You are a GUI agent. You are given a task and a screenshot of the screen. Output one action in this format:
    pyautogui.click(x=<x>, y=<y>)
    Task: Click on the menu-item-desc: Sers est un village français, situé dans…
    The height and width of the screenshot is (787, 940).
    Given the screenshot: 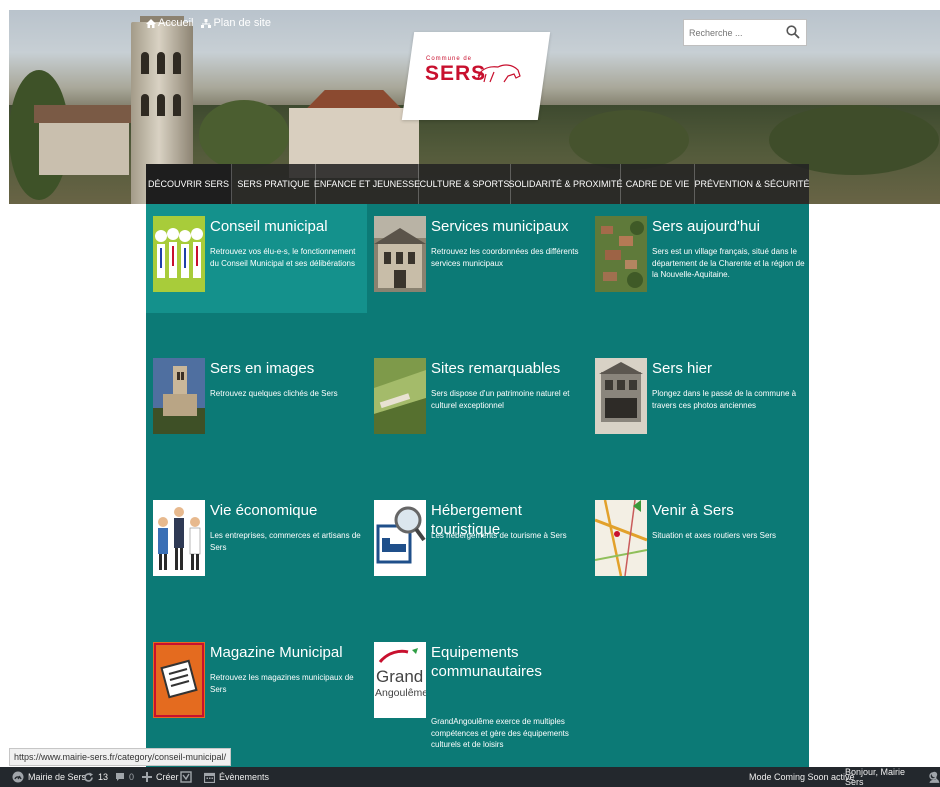 What is the action you would take?
    pyautogui.click(x=728, y=263)
    